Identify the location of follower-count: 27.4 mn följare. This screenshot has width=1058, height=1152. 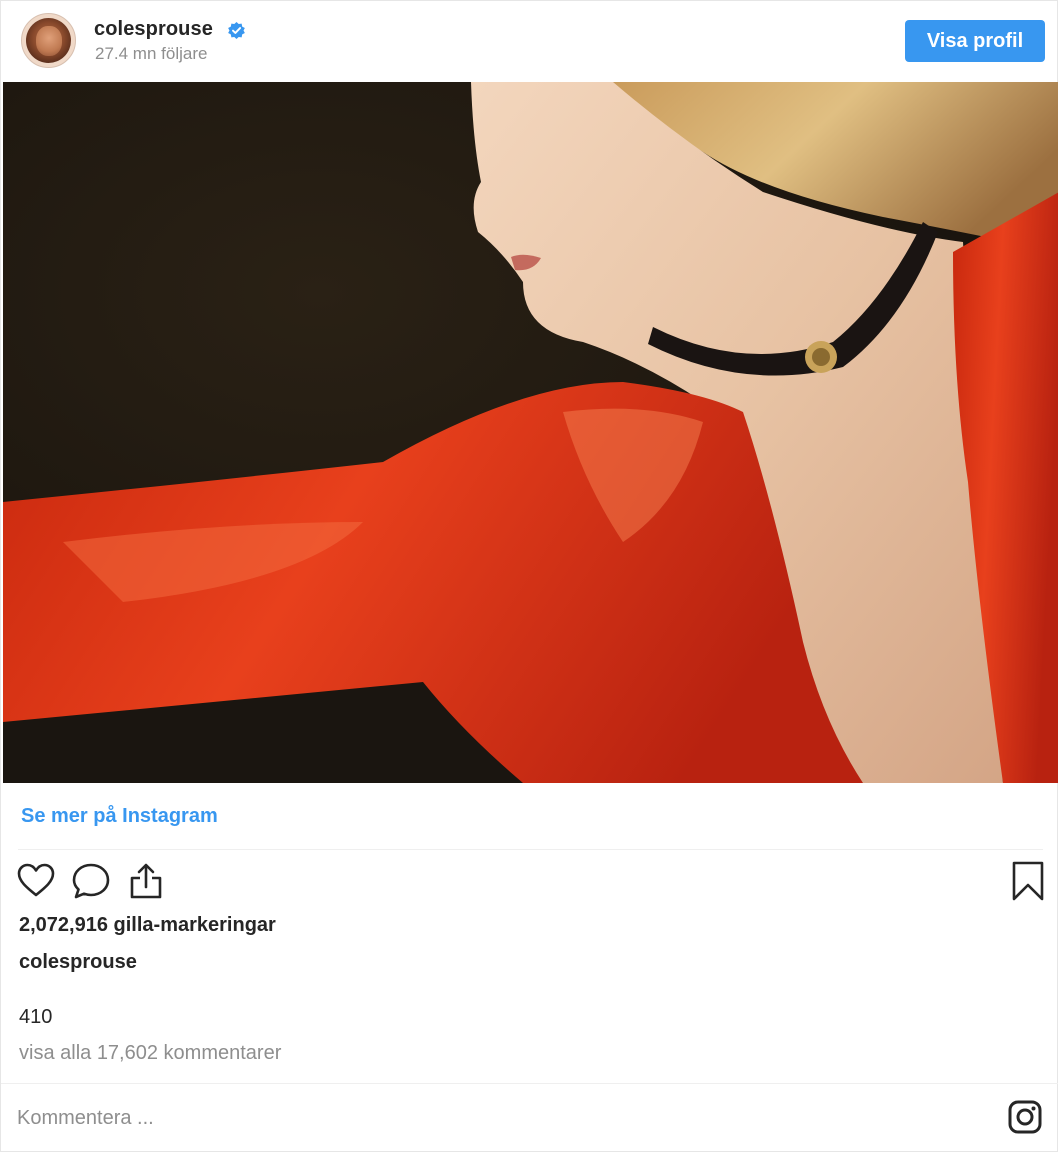
(151, 53).